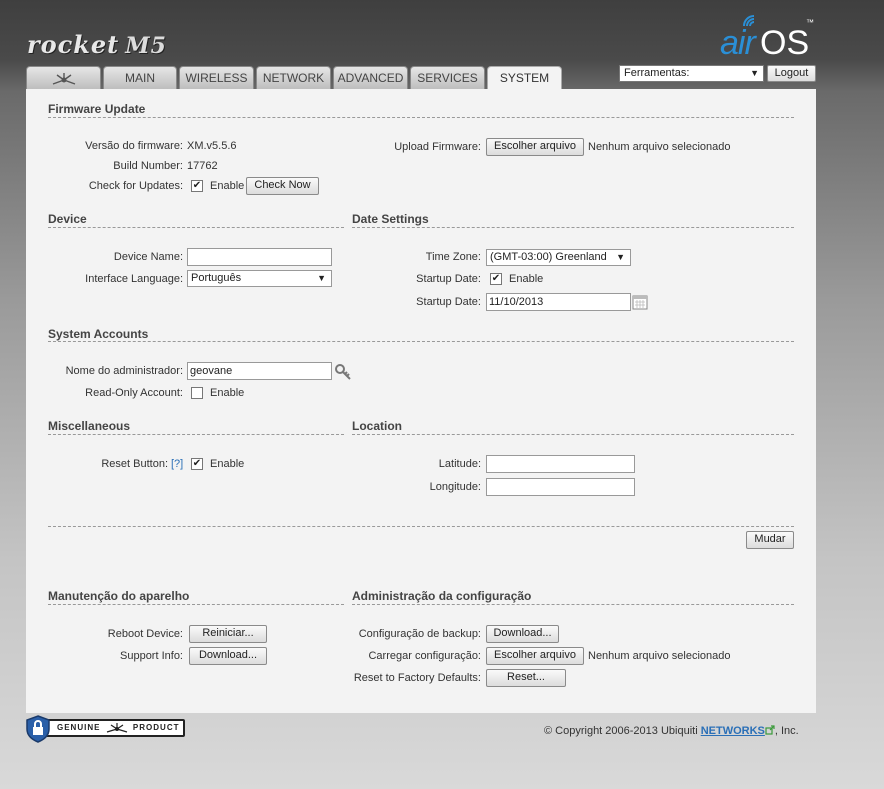 This screenshot has width=884, height=789. What do you see at coordinates (202, 166) in the screenshot?
I see `build-number-value: 17762` at bounding box center [202, 166].